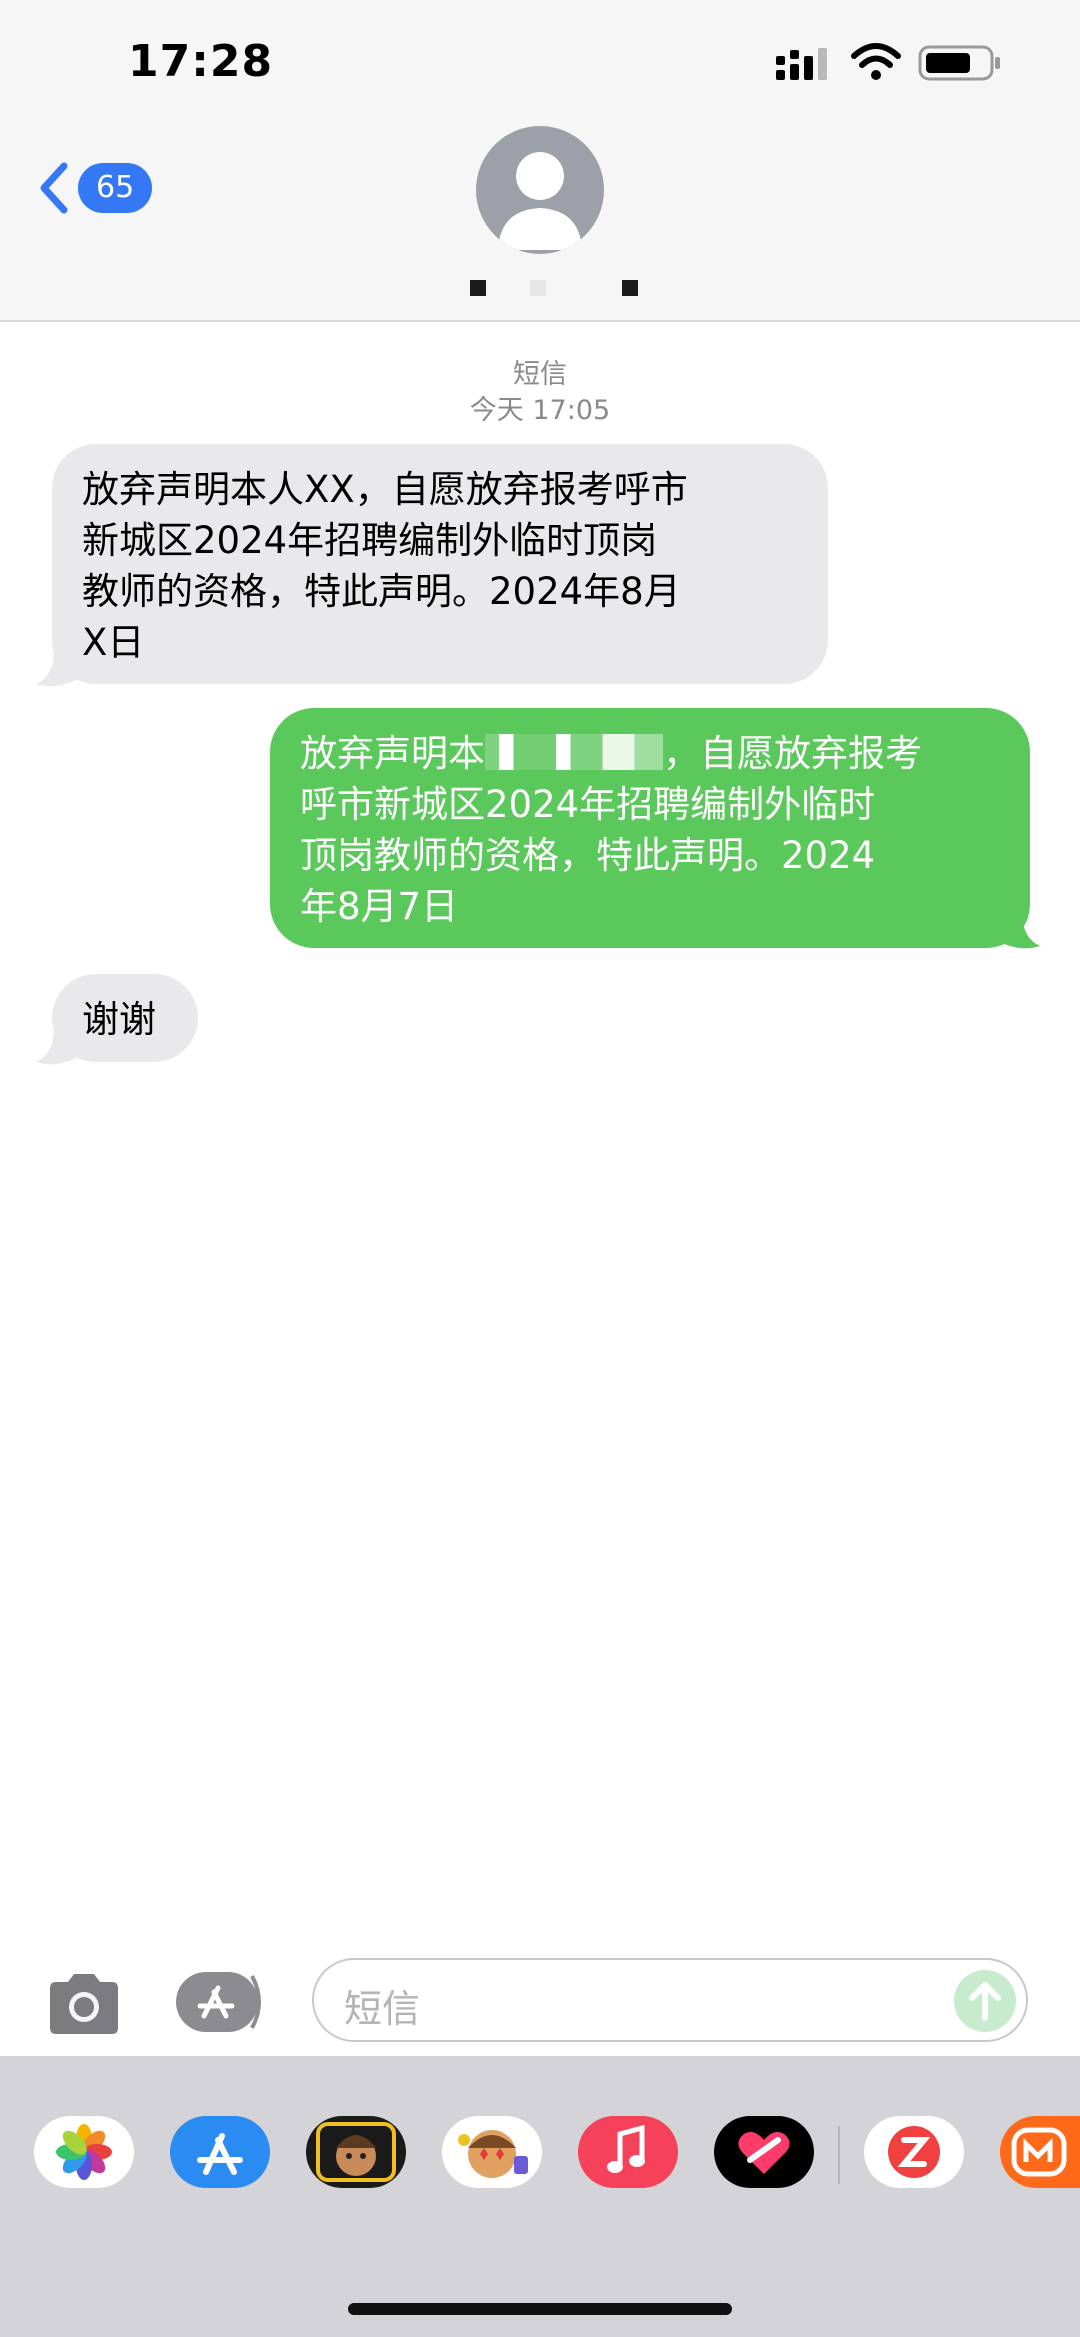 This screenshot has height=2337, width=1080. Describe the element at coordinates (959, 63) in the screenshot. I see `battery-icon` at that location.